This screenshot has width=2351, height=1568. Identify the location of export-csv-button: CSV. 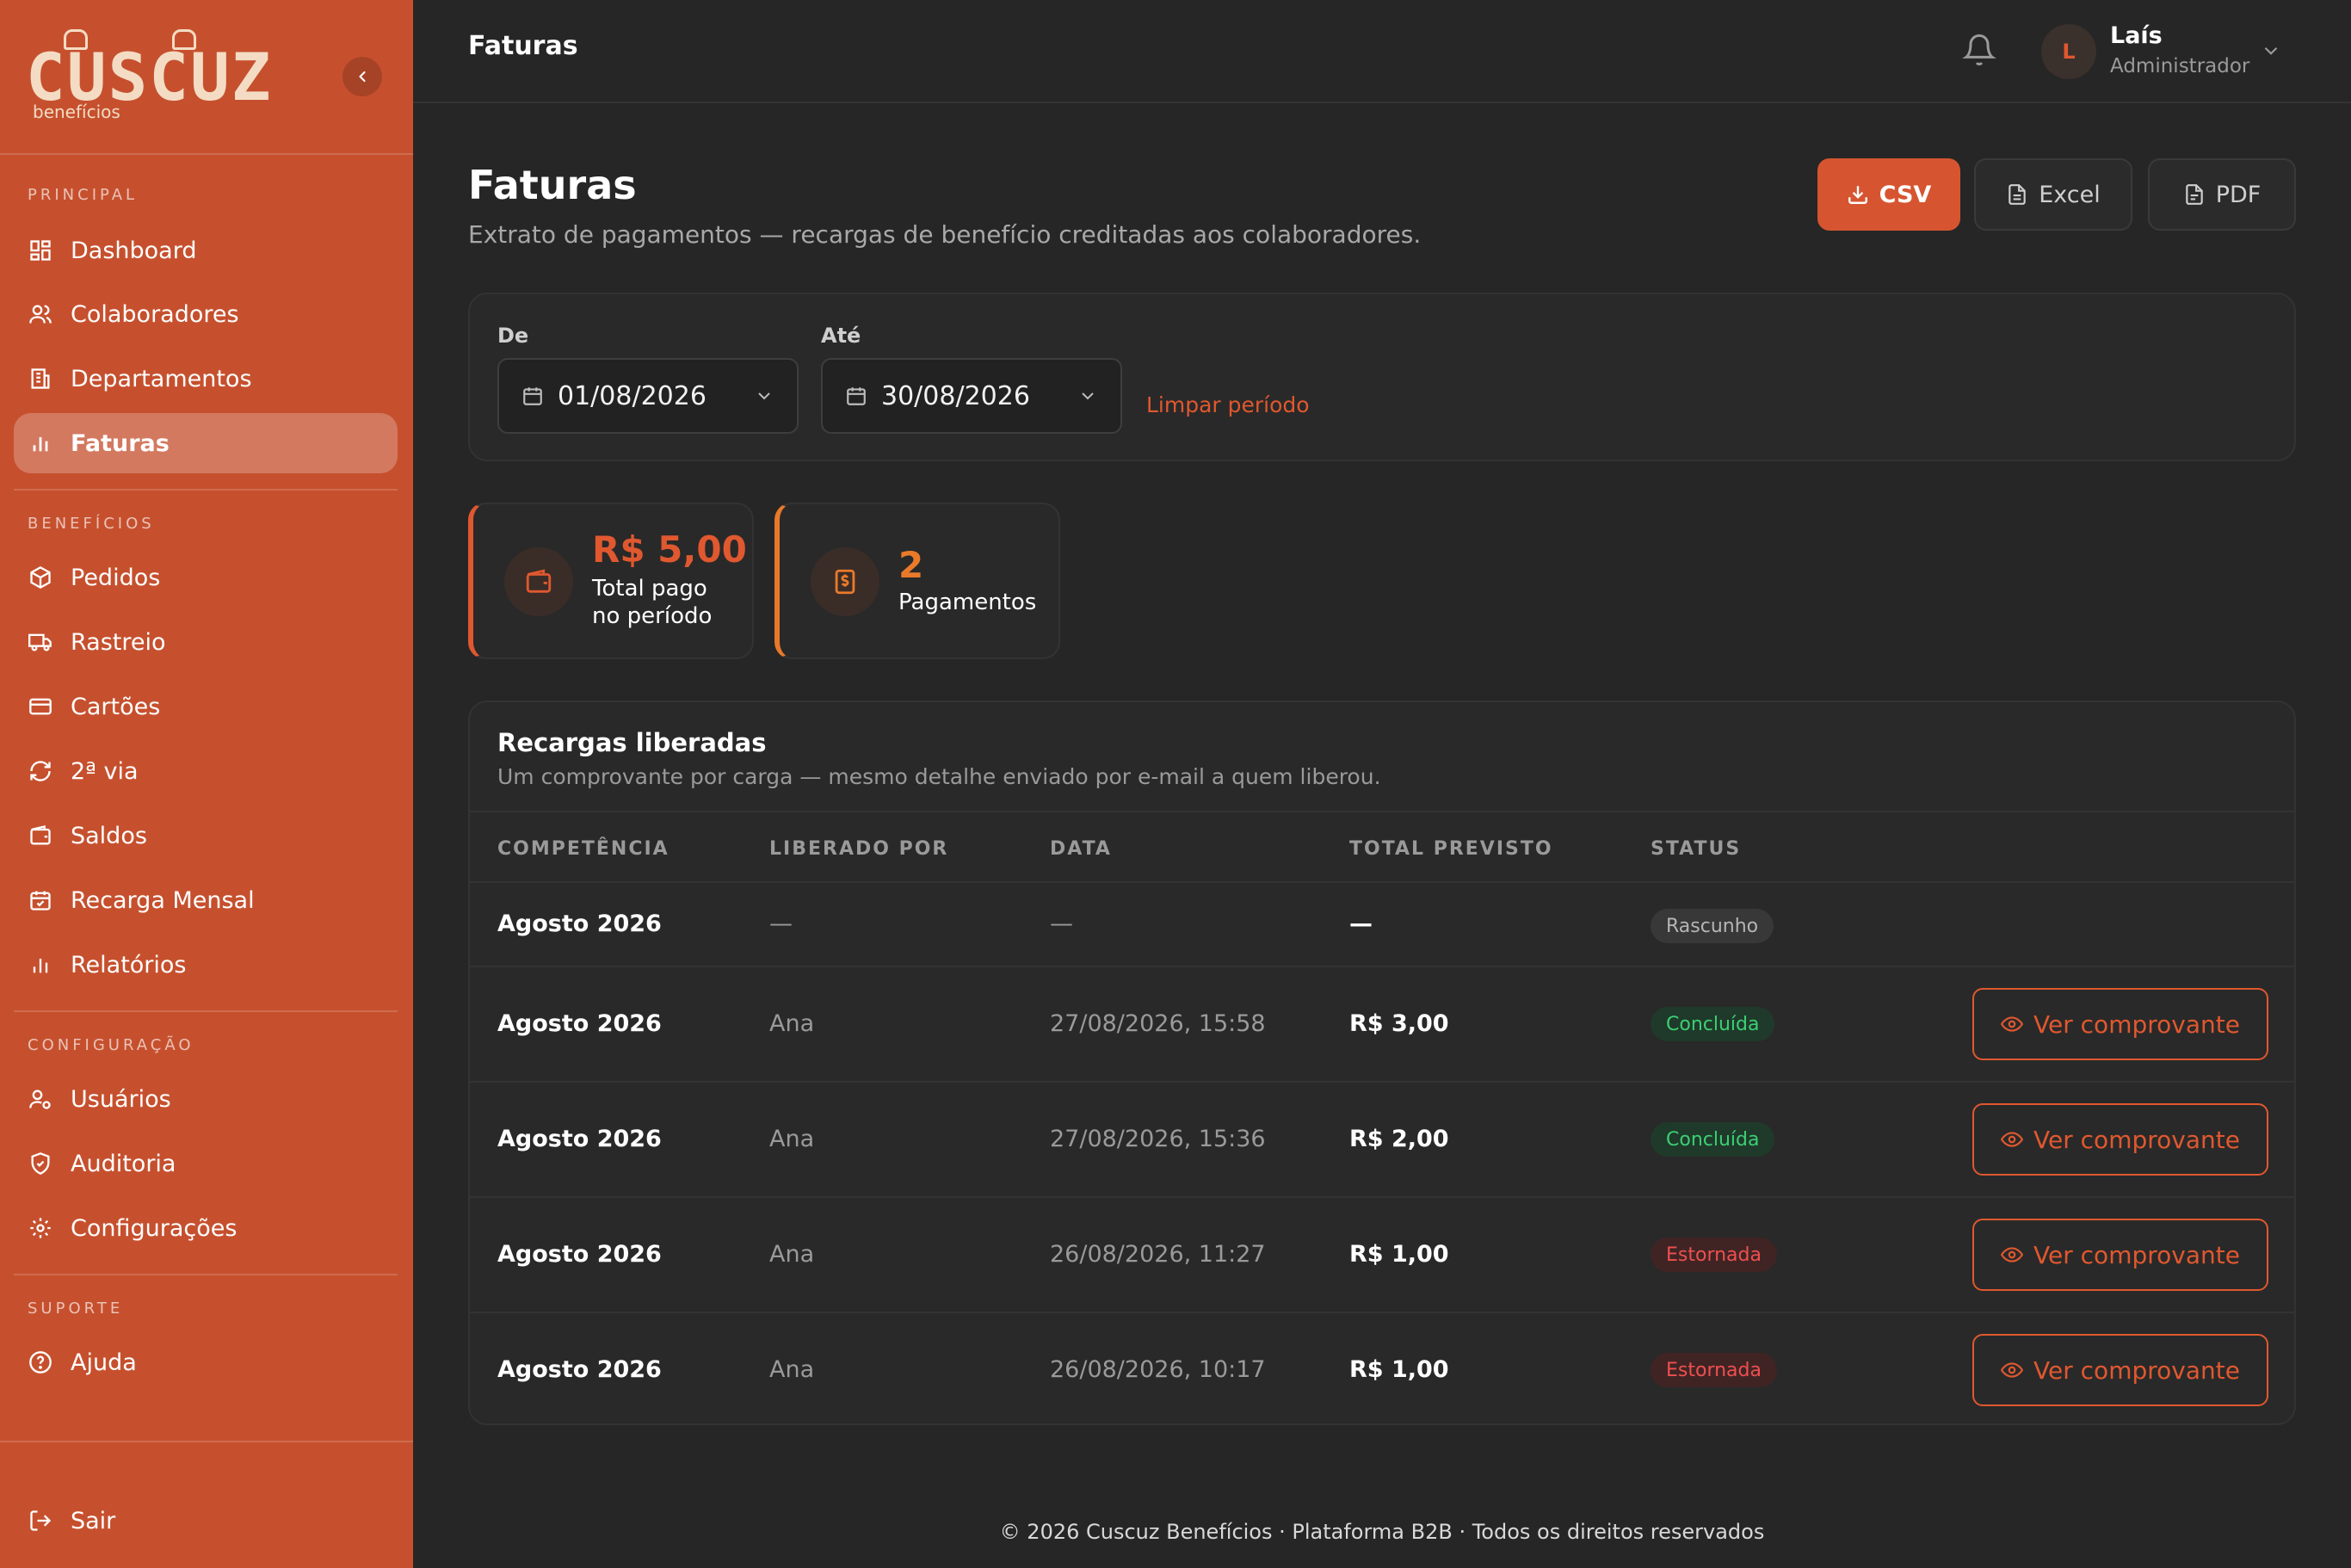
(1888, 194).